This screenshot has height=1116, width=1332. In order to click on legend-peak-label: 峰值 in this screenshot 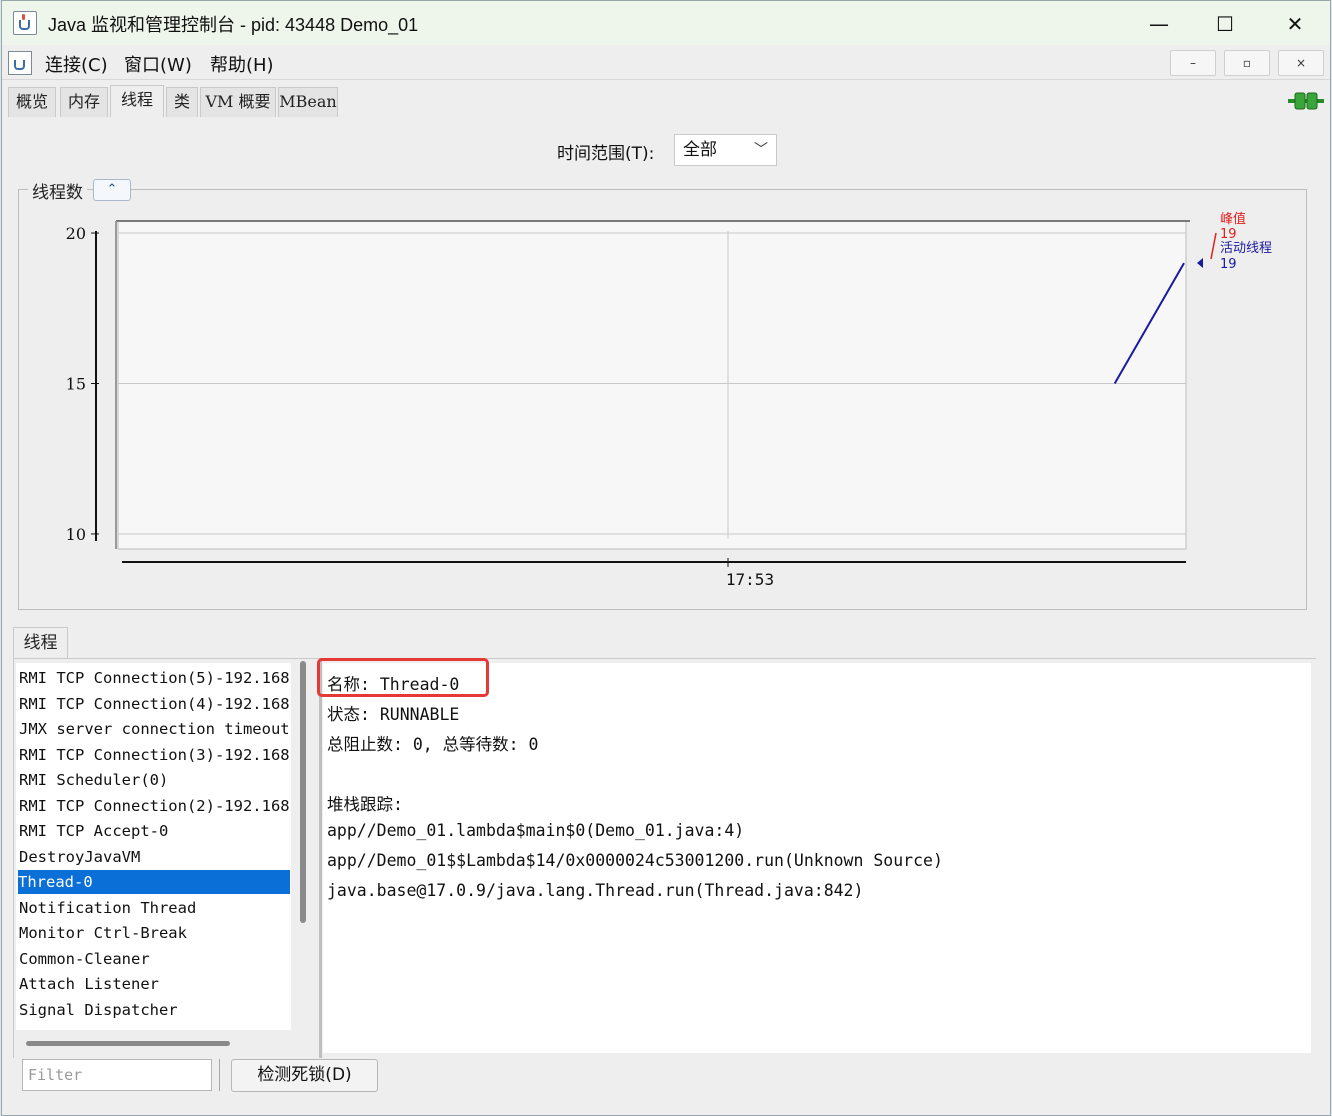, I will do `click(1233, 219)`.